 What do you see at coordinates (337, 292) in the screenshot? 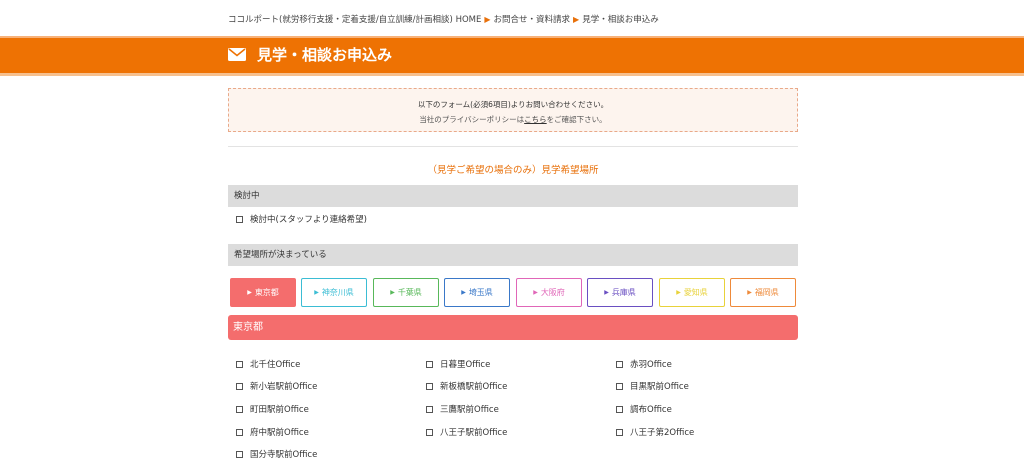
I see `tab-label: 神奈川県` at bounding box center [337, 292].